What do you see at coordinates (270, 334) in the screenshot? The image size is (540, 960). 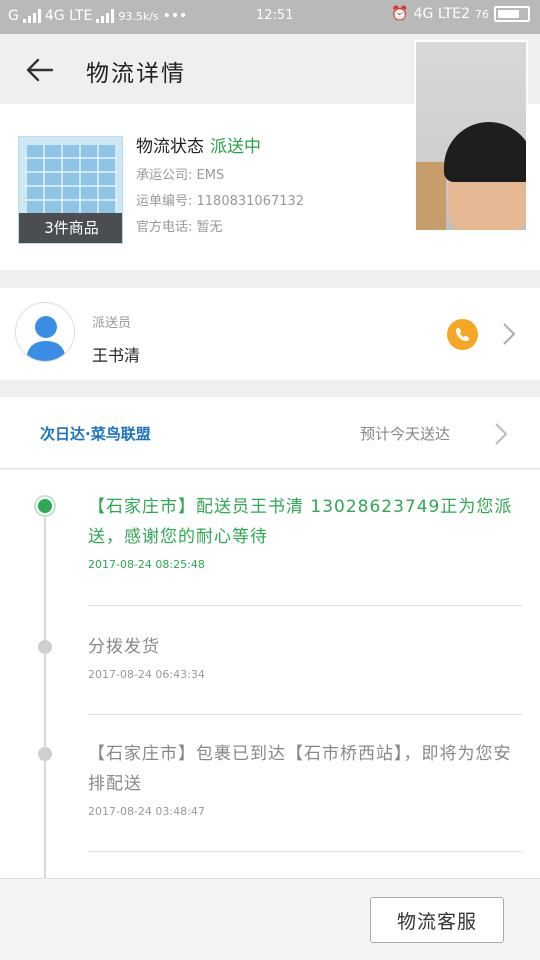 I see `courier-card: 派送员 王书清` at bounding box center [270, 334].